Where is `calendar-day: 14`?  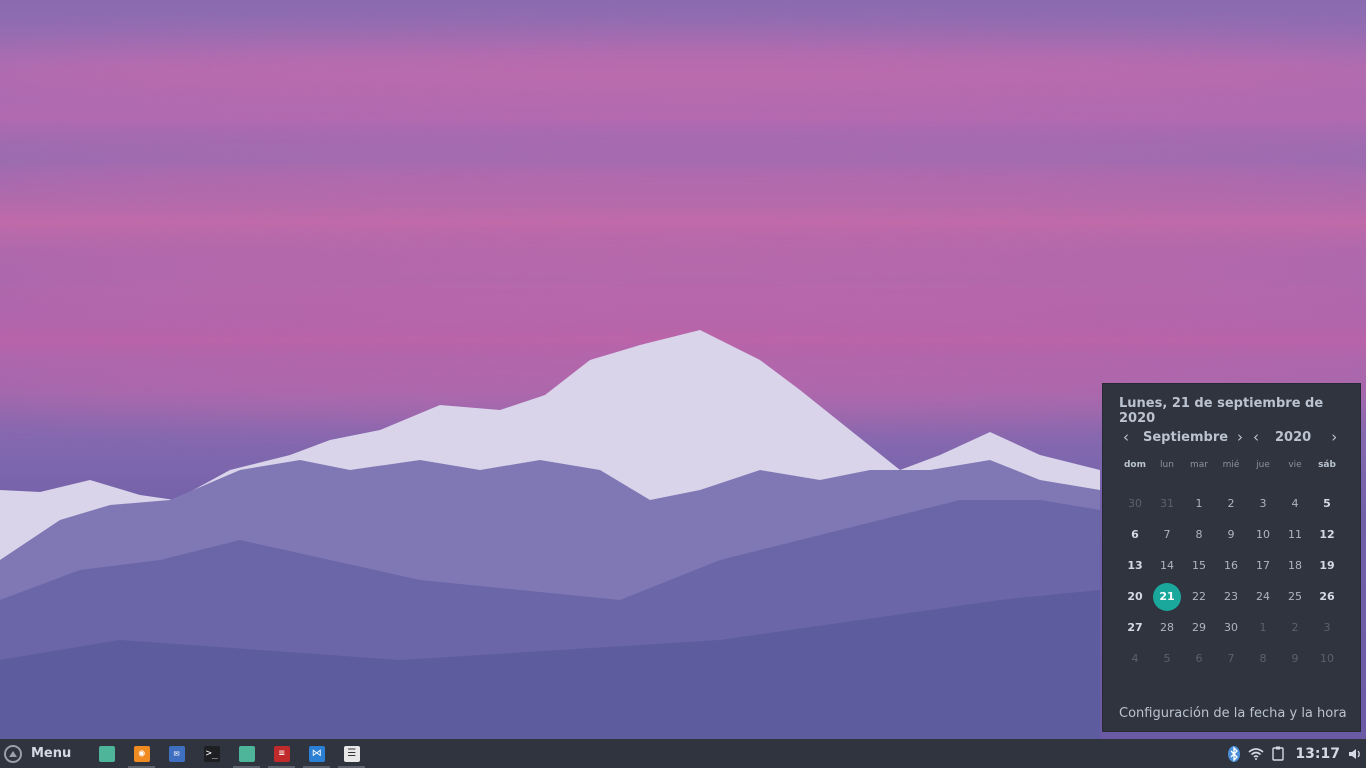 calendar-day: 14 is located at coordinates (1167, 566).